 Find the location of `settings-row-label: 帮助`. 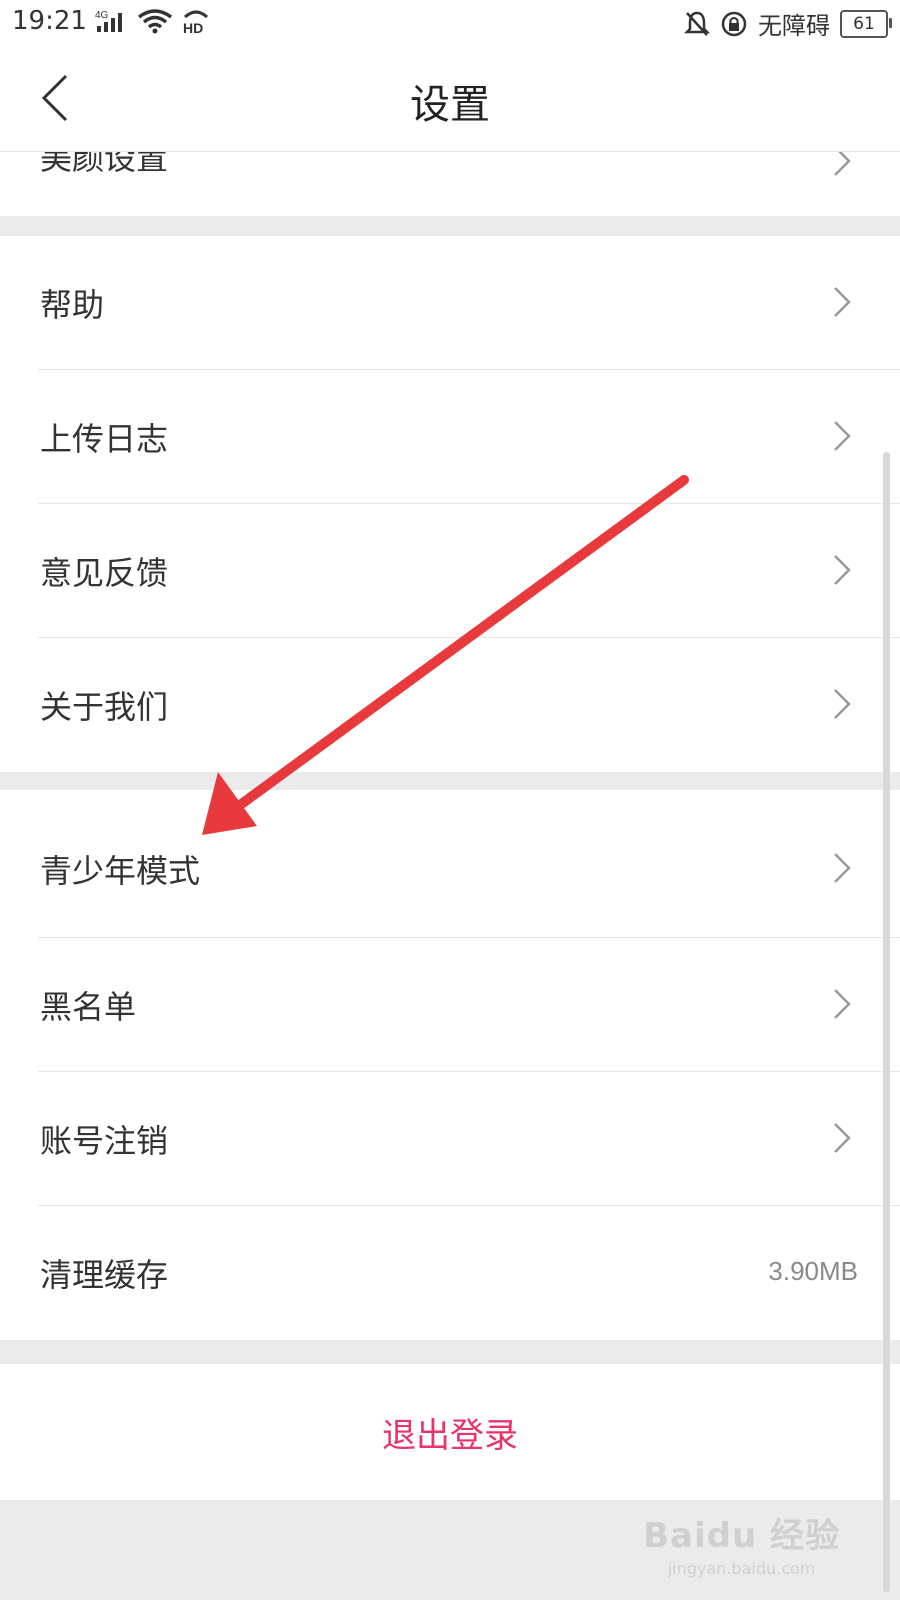

settings-row-label: 帮助 is located at coordinates (72, 305).